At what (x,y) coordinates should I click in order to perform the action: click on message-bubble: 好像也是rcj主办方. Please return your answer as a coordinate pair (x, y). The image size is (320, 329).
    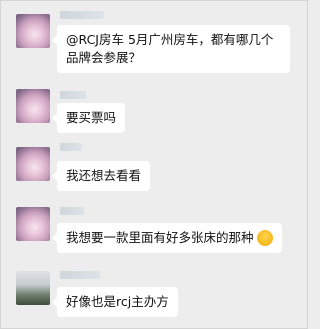
    Looking at the image, I should click on (115, 302).